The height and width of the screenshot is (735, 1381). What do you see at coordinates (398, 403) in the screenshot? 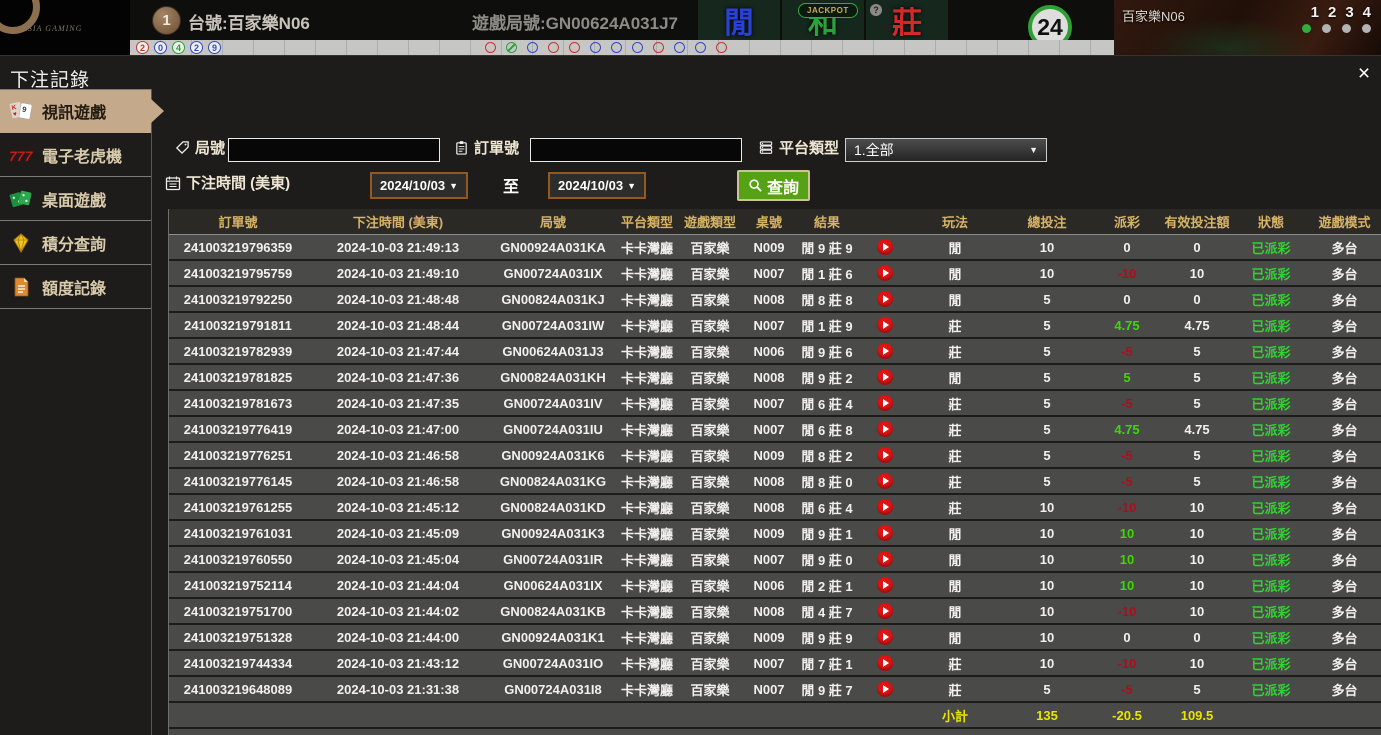
I see `bet-time: 2024-10-03 21:47:35` at bounding box center [398, 403].